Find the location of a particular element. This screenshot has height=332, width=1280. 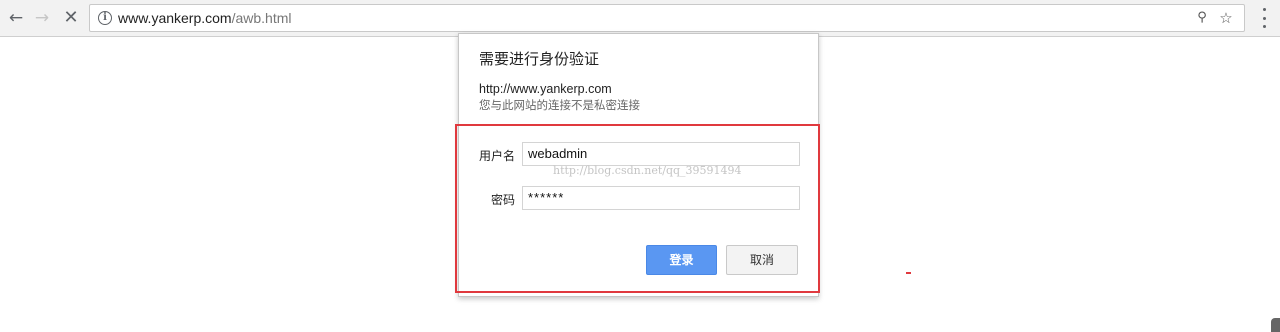

star-icon: ☆ is located at coordinates (1226, 18).